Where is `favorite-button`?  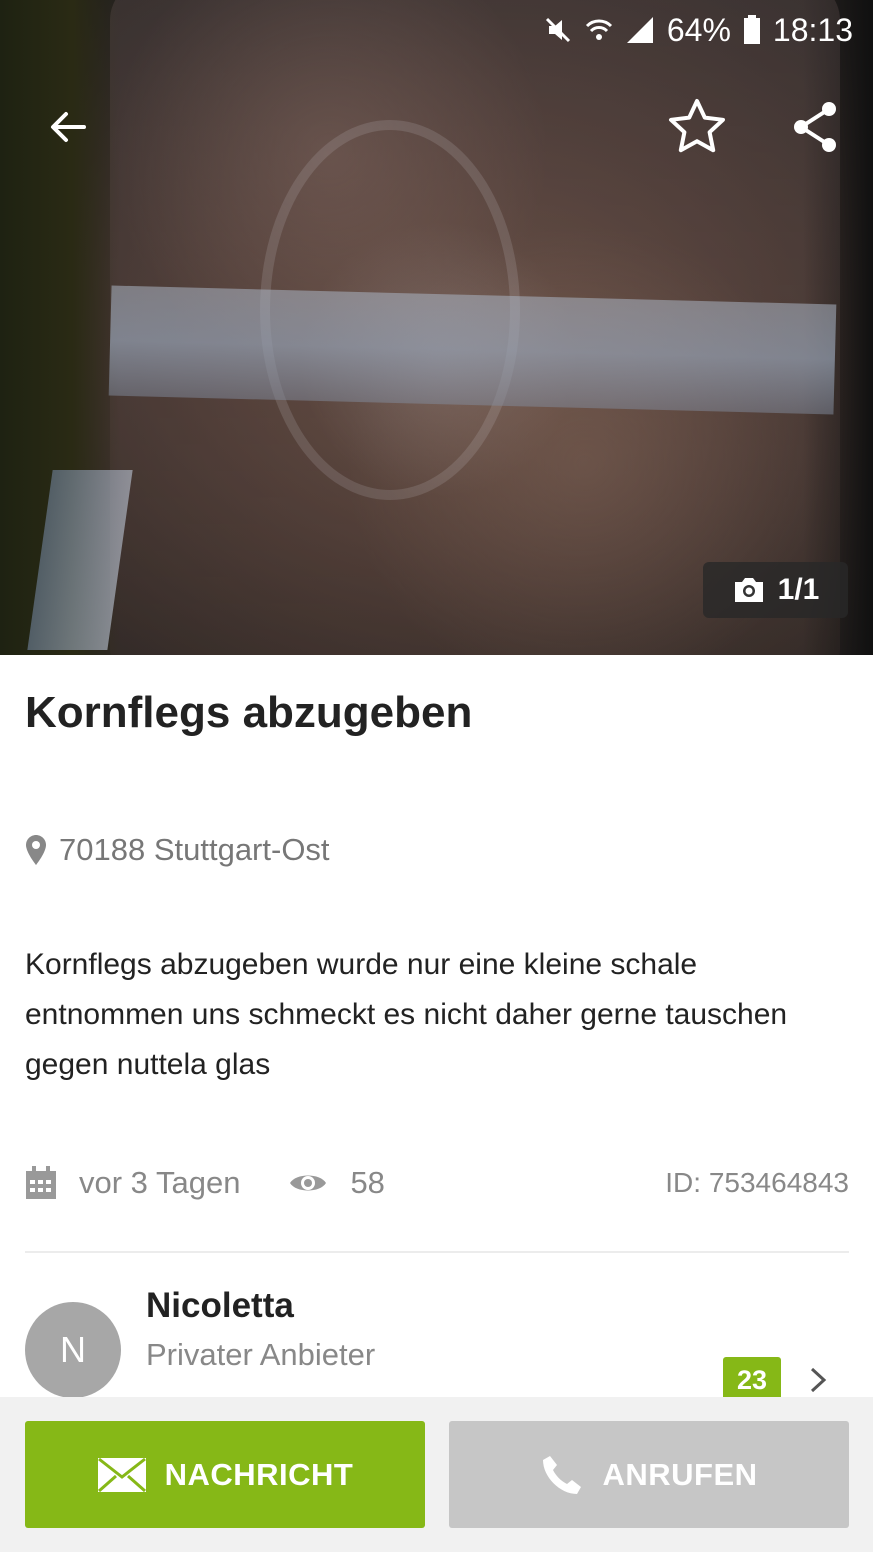 favorite-button is located at coordinates (697, 127).